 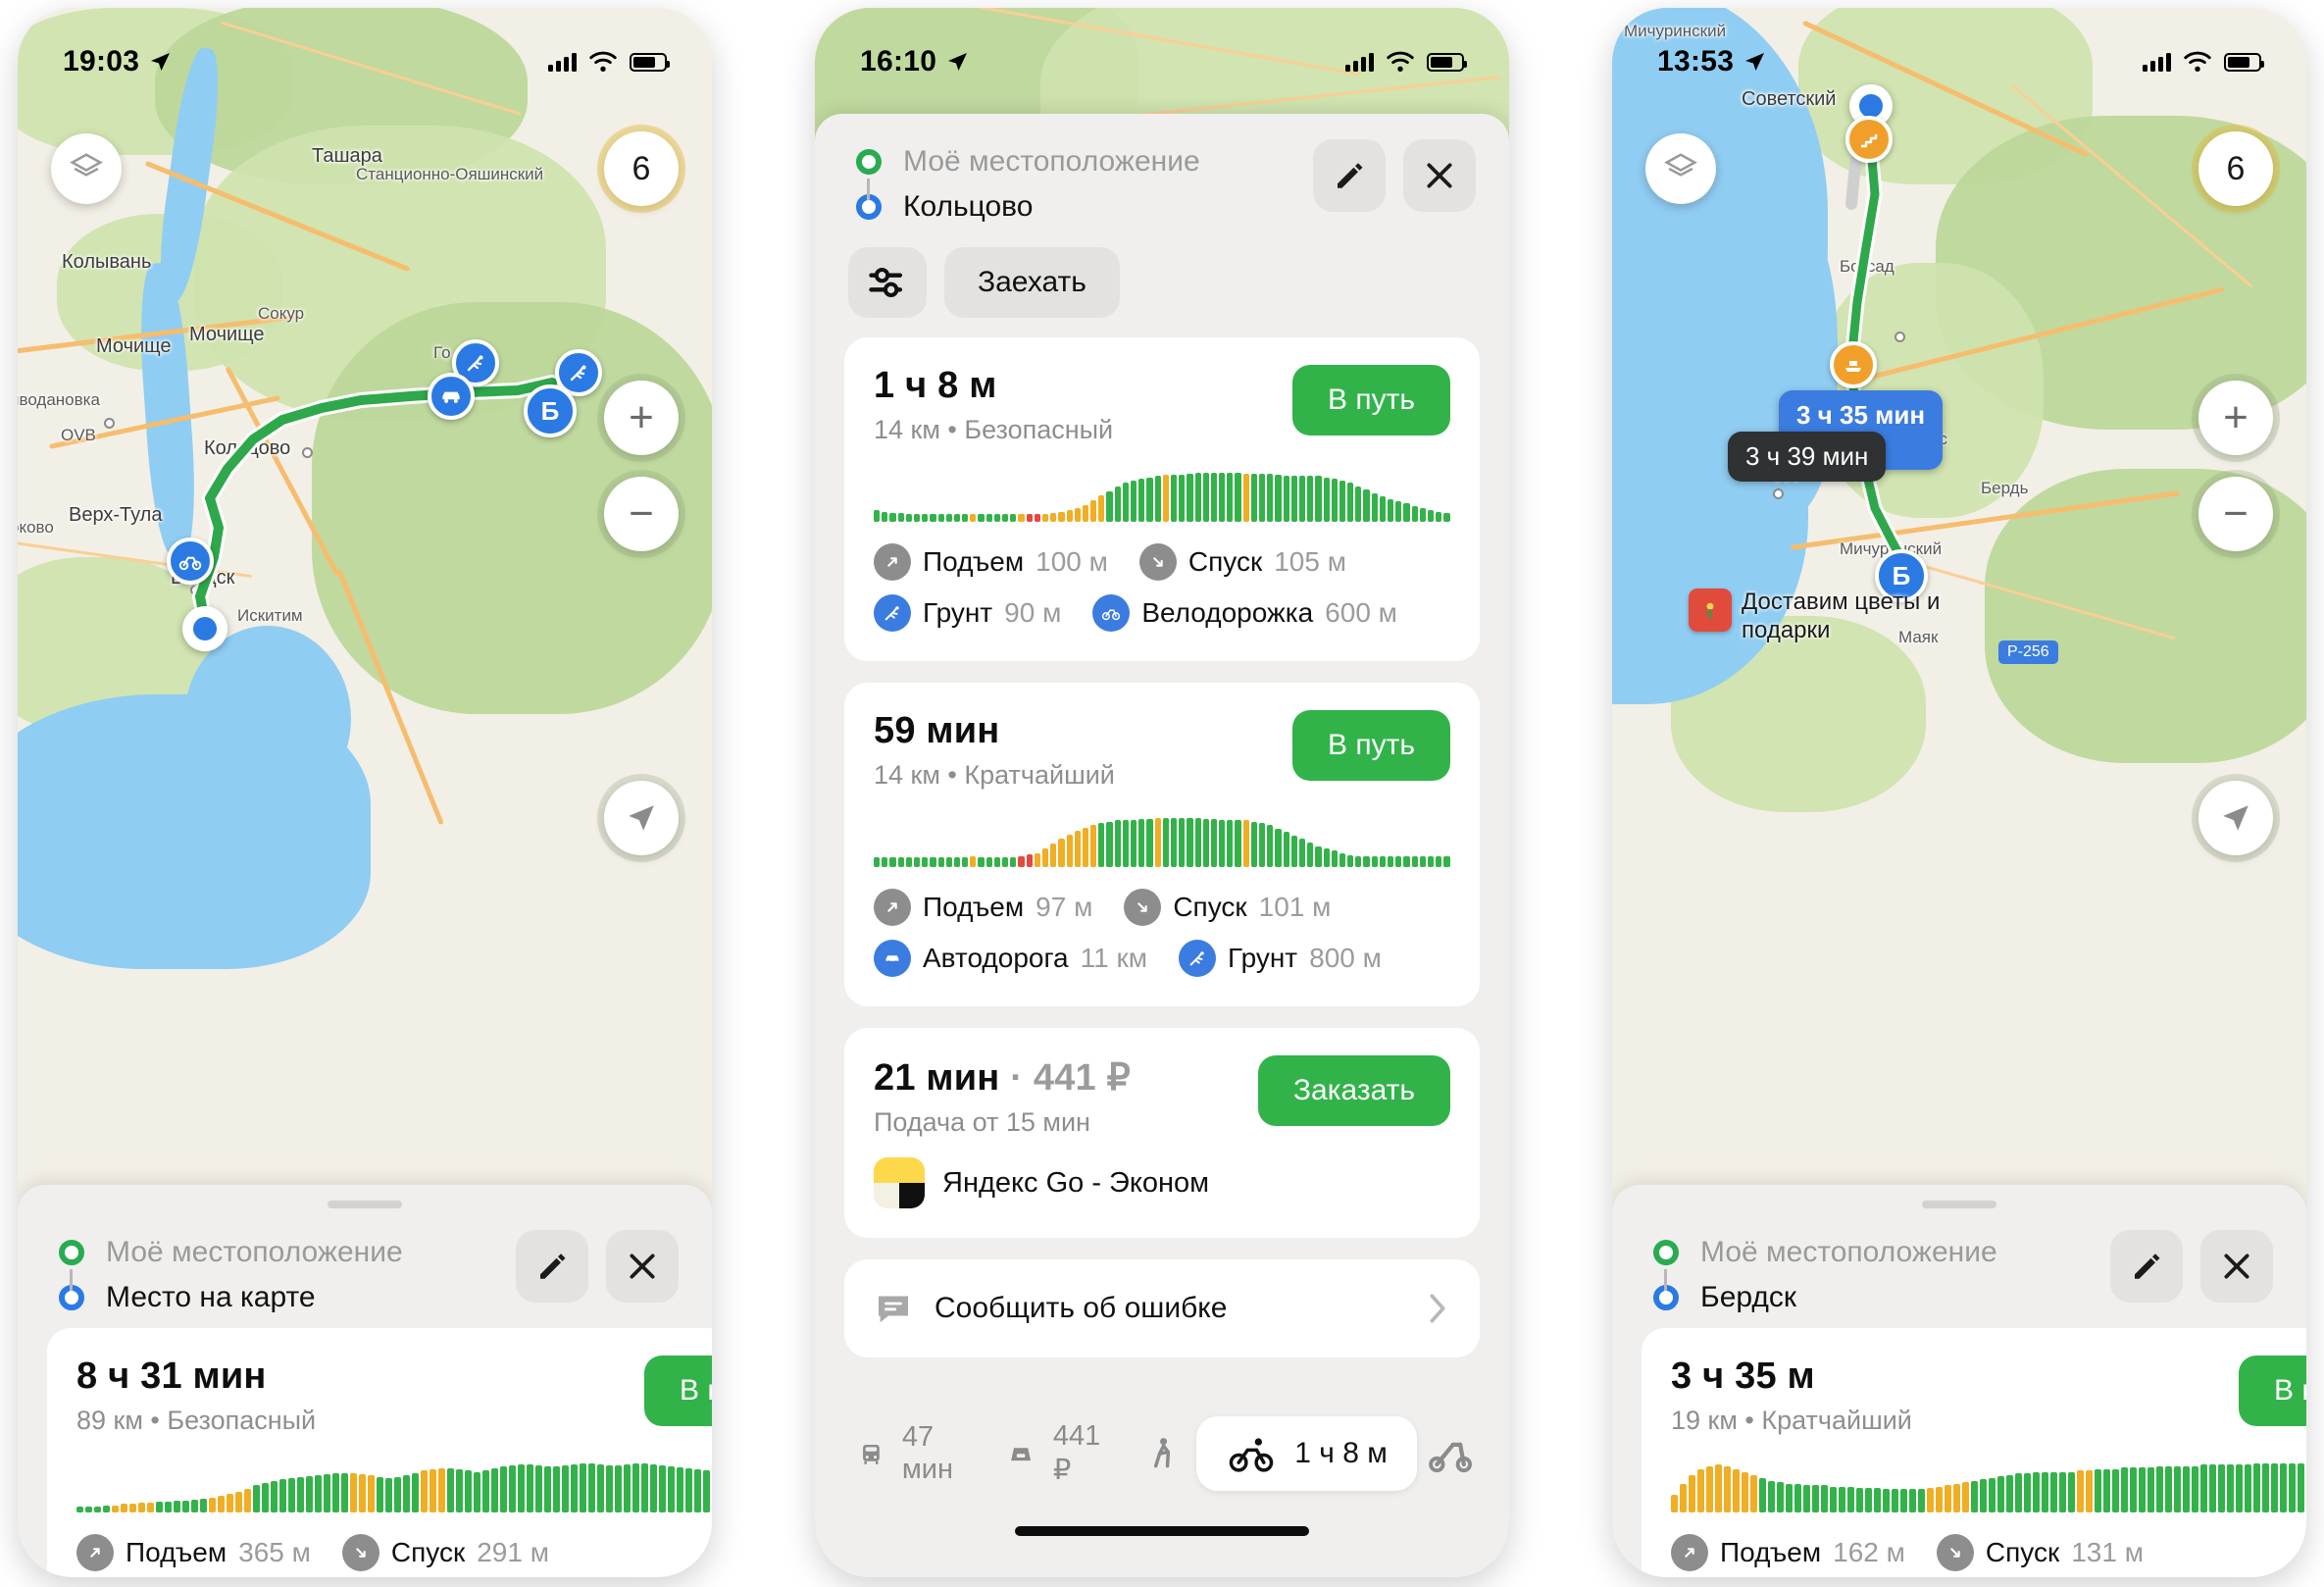 I want to click on zoom-in-button-3: +, so click(x=2235, y=418).